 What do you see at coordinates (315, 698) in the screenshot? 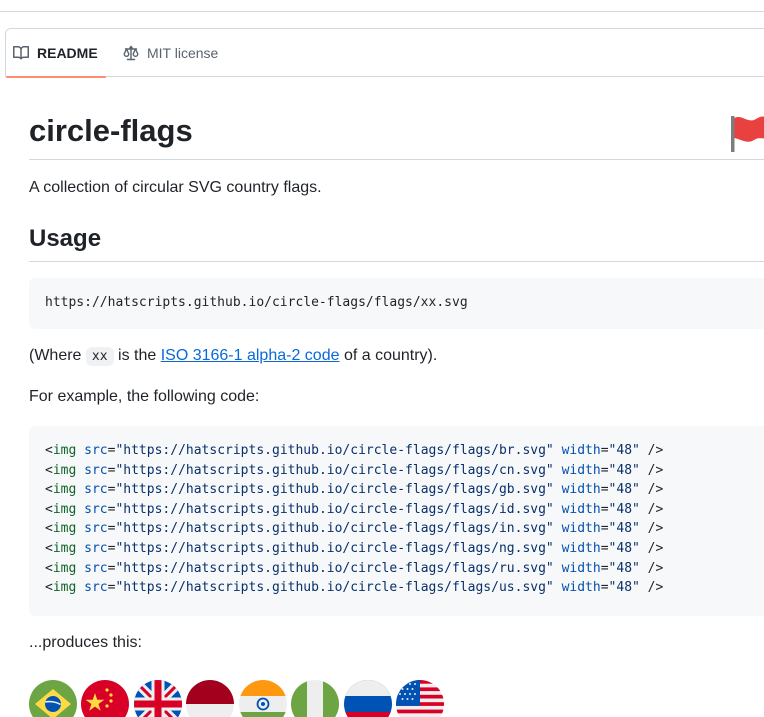
I see `nigeria-flag-icon` at bounding box center [315, 698].